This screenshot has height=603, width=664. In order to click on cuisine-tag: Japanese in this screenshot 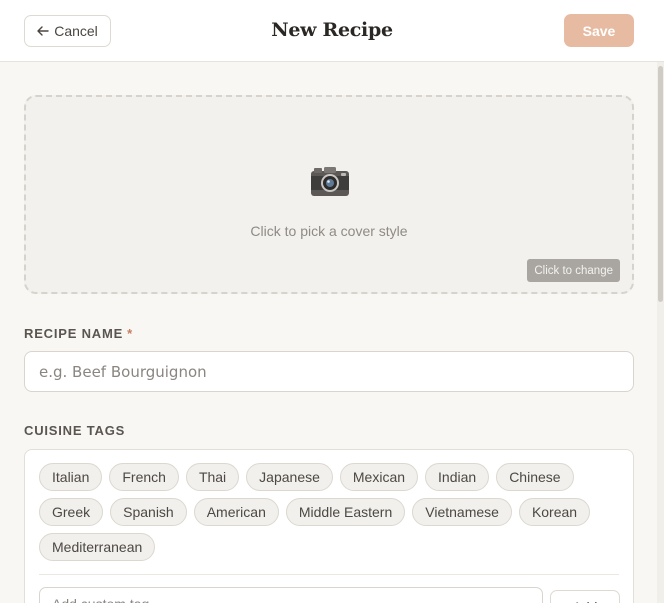, I will do `click(289, 477)`.